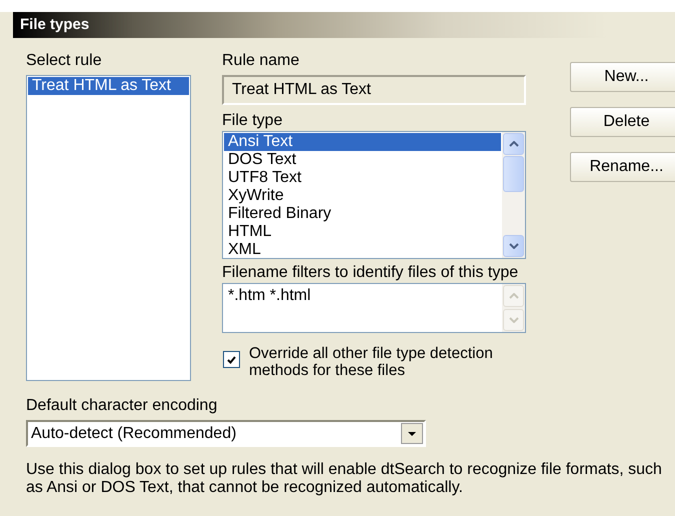 This screenshot has width=675, height=516. I want to click on checkbox-label: Override all other file type detection methods for these files, so click(371, 362).